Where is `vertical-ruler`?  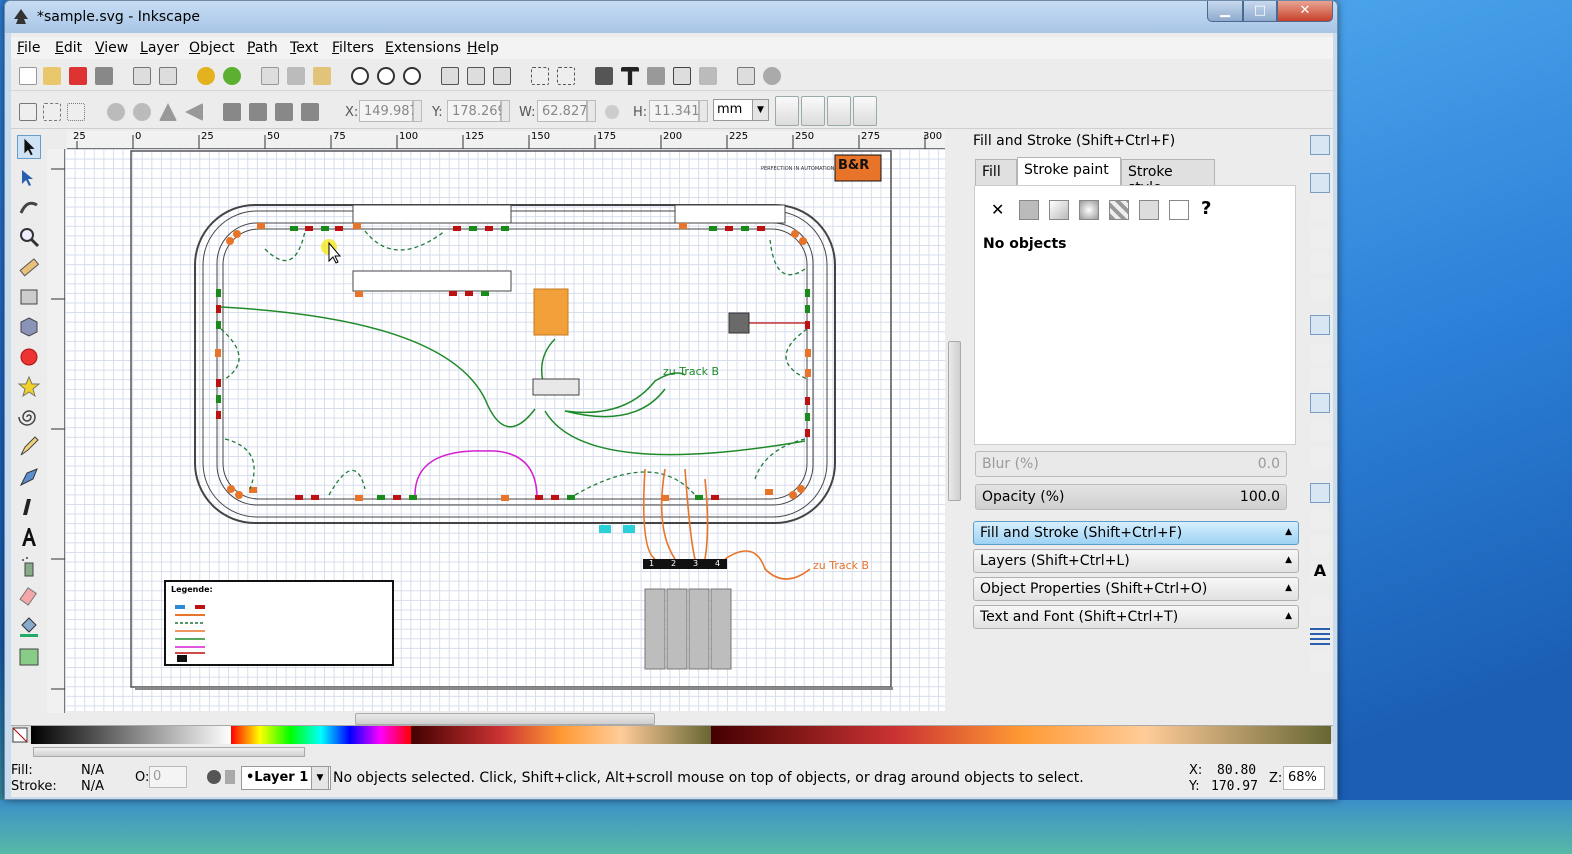 vertical-ruler is located at coordinates (56, 431).